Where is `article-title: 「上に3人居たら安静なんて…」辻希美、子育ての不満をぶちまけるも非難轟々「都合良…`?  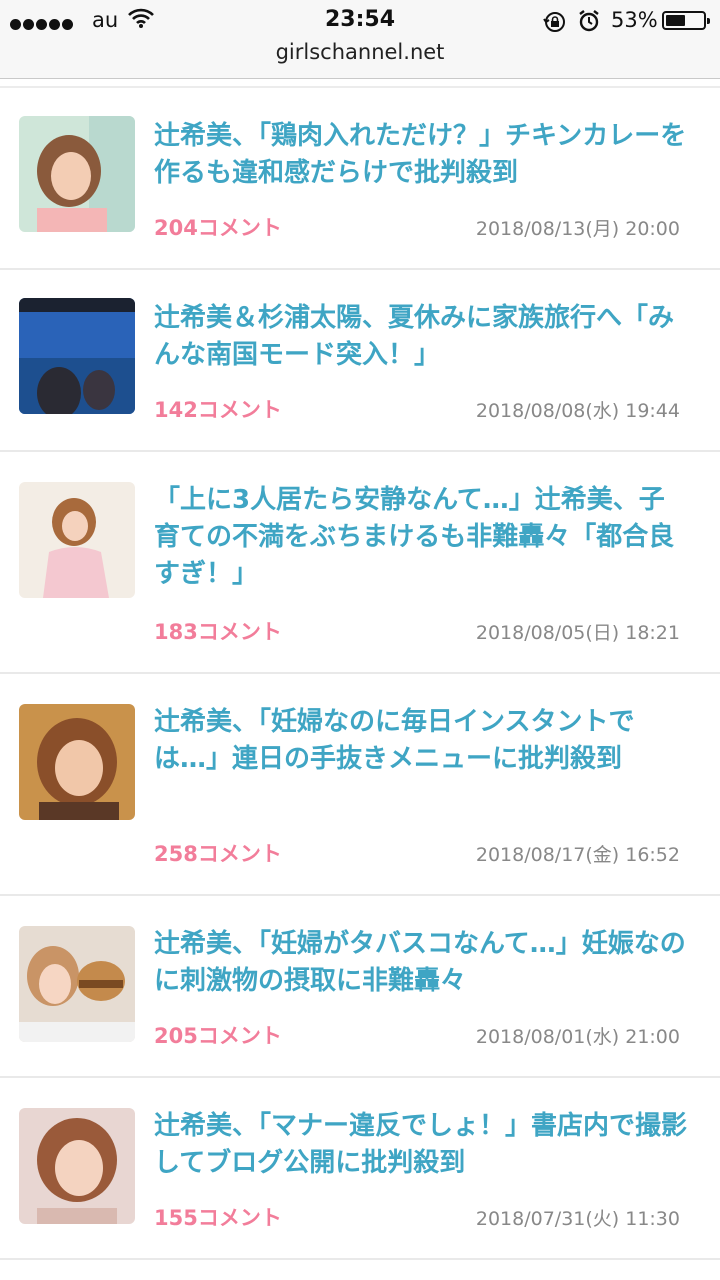
article-title: 「上に3人居たら安静なんて…」辻希美、子育ての不満をぶちまけるも非難轟々「都合良… is located at coordinates (421, 537).